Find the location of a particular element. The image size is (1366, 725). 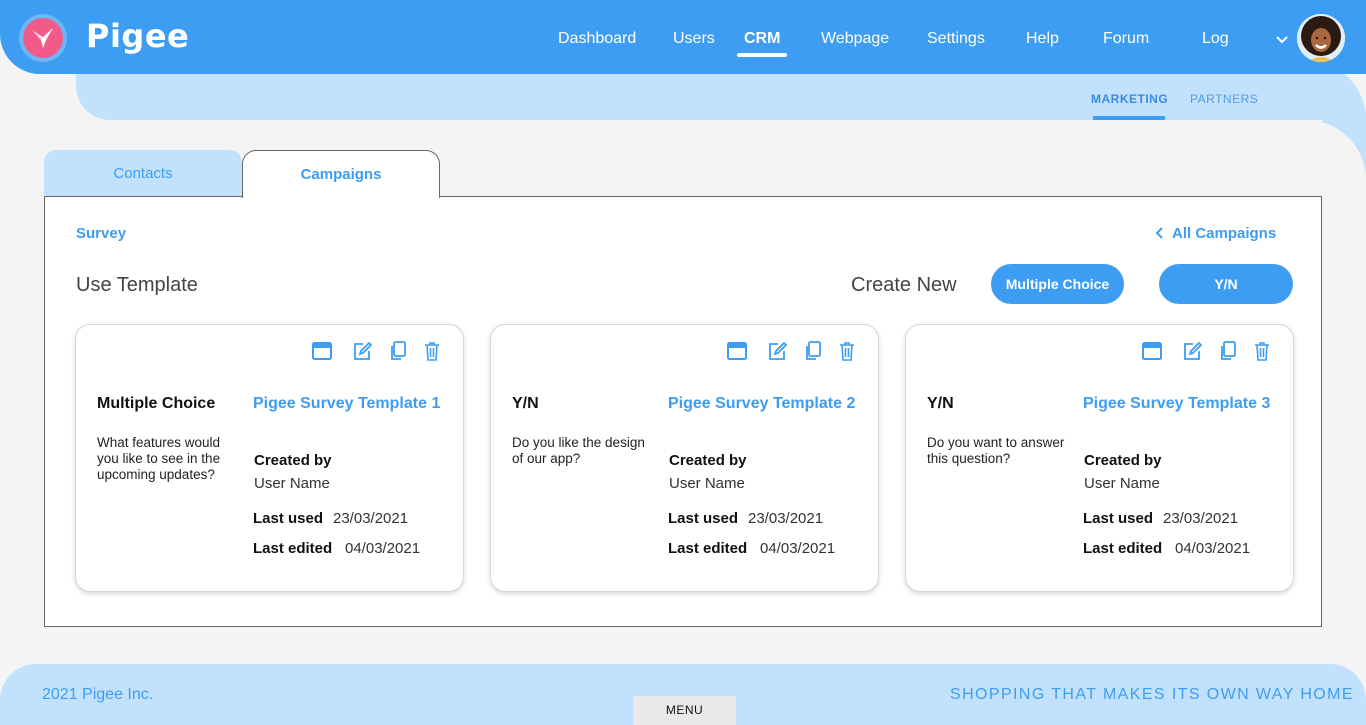

subtab-partners: PARTNERS is located at coordinates (1224, 99).